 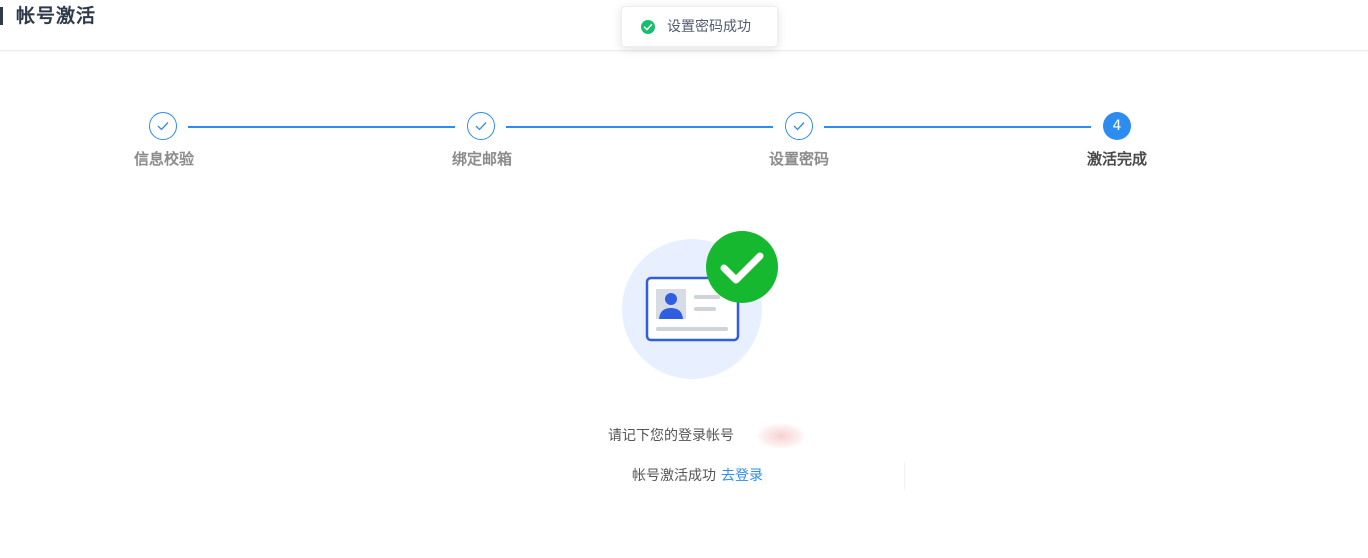 I want to click on step-2-label: 绑定邮箱, so click(x=481, y=159).